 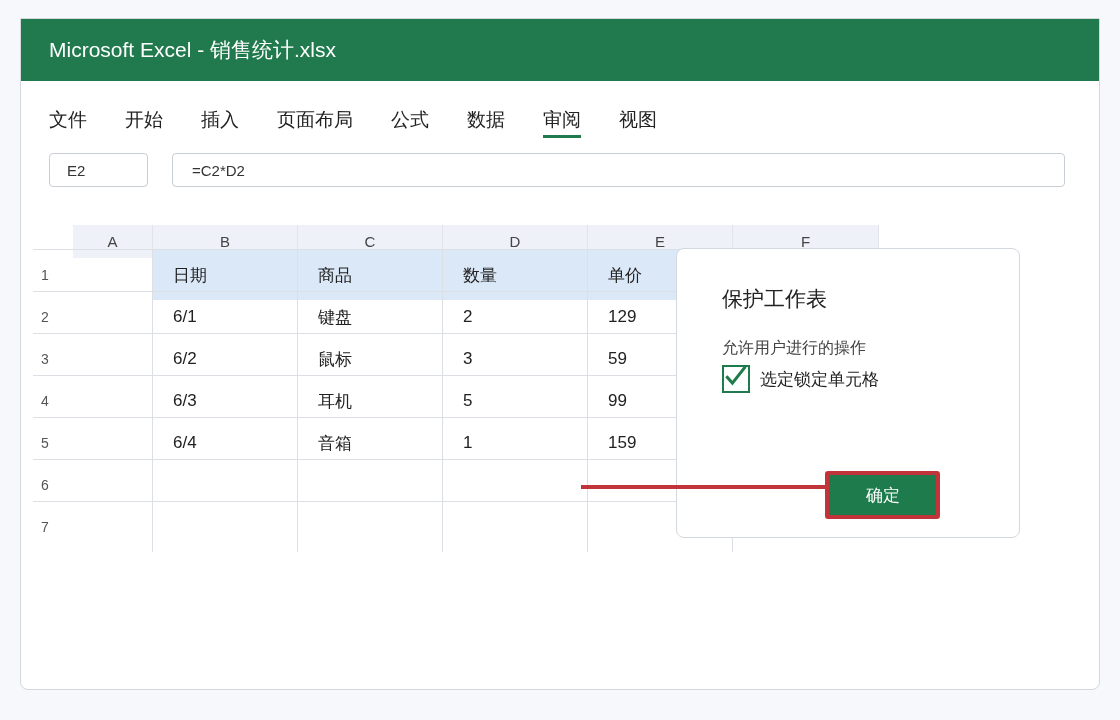 I want to click on header-cell: 日期, so click(x=225, y=274).